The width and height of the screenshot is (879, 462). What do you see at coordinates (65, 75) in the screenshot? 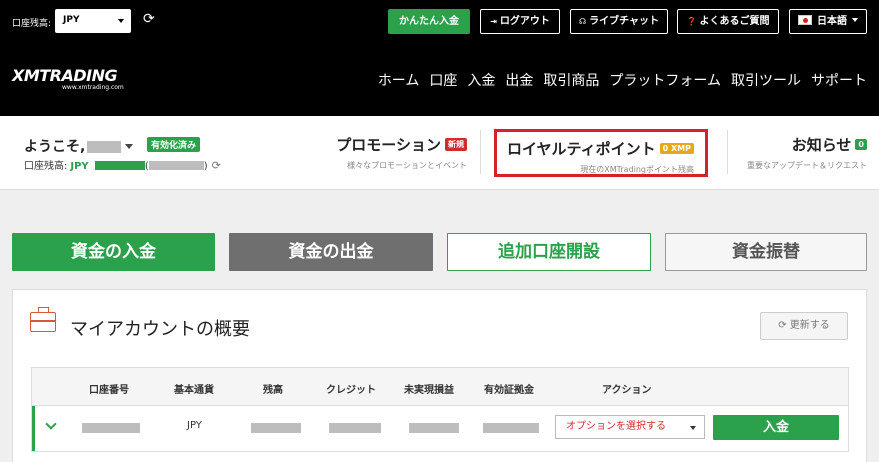
I see `logo-text: XMTRADING` at bounding box center [65, 75].